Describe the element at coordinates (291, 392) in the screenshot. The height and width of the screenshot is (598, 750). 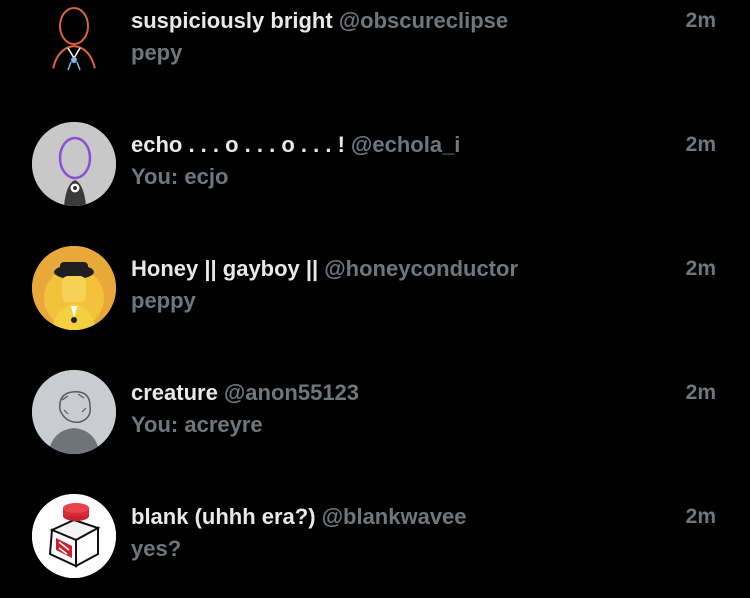
I see `user-handle: @anon55123` at that location.